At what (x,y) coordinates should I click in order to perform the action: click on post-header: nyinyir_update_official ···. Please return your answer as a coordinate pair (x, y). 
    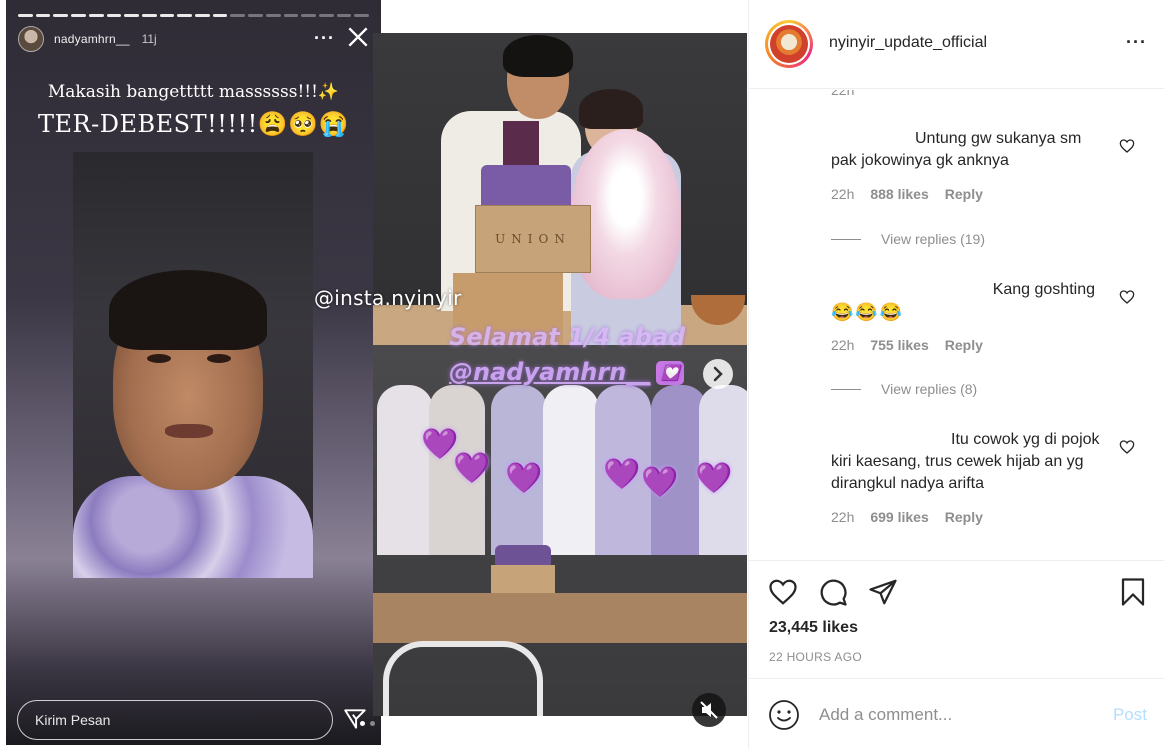
    Looking at the image, I should click on (956, 44).